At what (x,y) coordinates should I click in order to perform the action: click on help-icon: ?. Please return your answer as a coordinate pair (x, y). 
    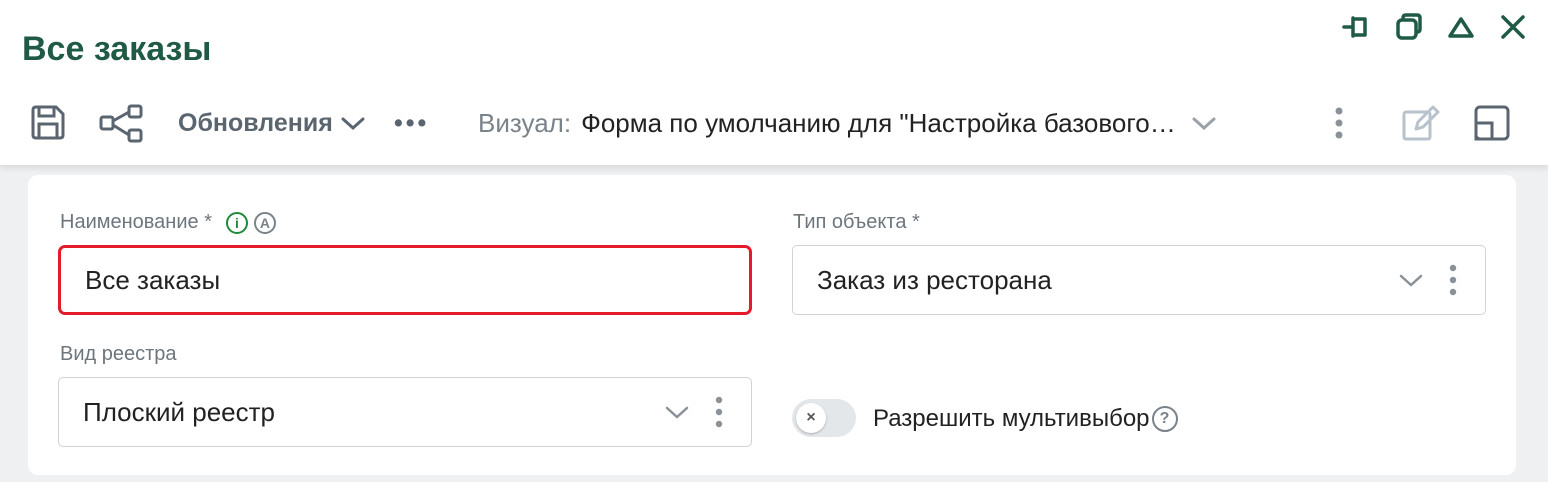
    Looking at the image, I should click on (1164, 419).